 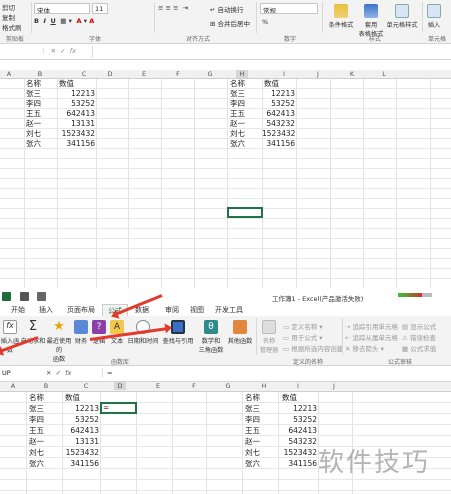 What do you see at coordinates (278, 103) in the screenshot?
I see `t2-value: 53252` at bounding box center [278, 103].